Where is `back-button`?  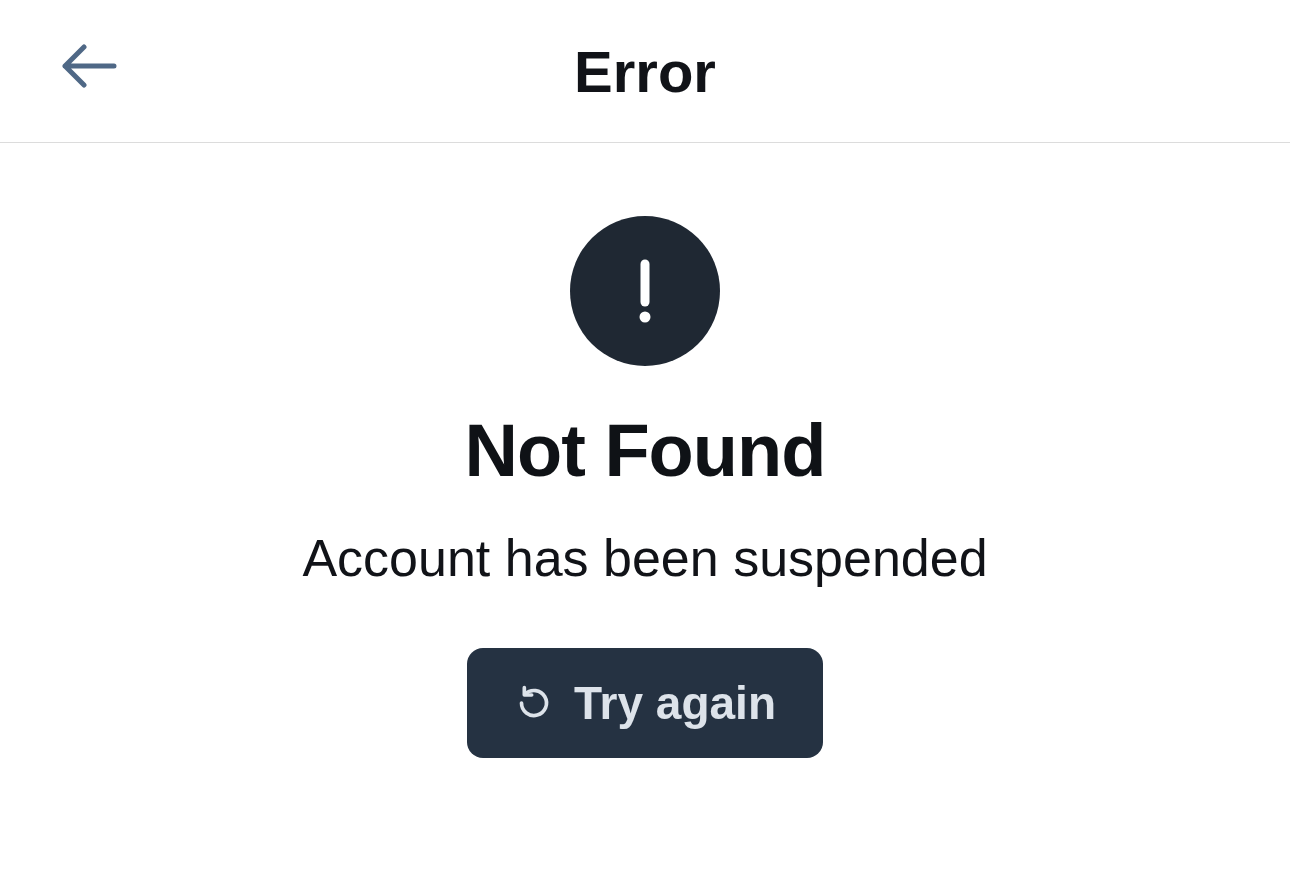 back-button is located at coordinates (89, 66).